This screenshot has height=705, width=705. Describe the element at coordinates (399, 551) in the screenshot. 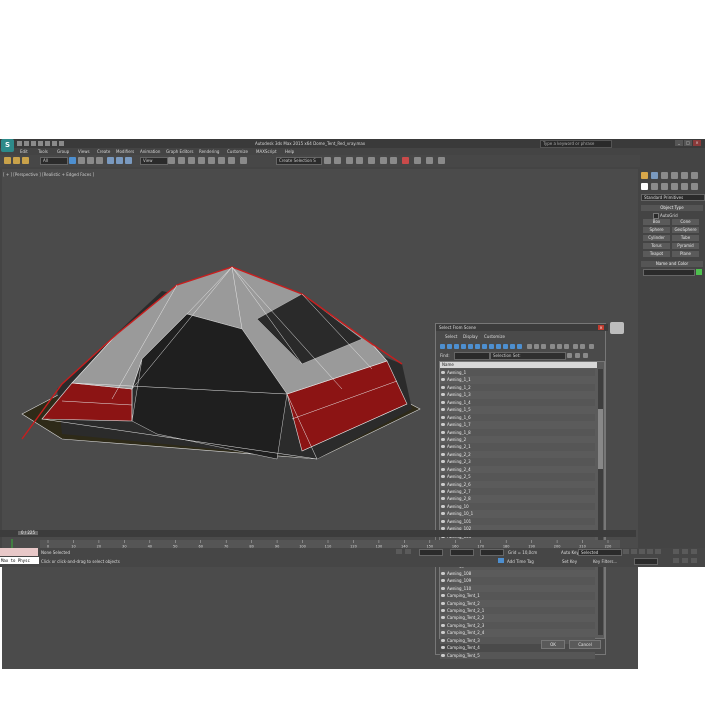

I see `lock-selection-icon` at that location.